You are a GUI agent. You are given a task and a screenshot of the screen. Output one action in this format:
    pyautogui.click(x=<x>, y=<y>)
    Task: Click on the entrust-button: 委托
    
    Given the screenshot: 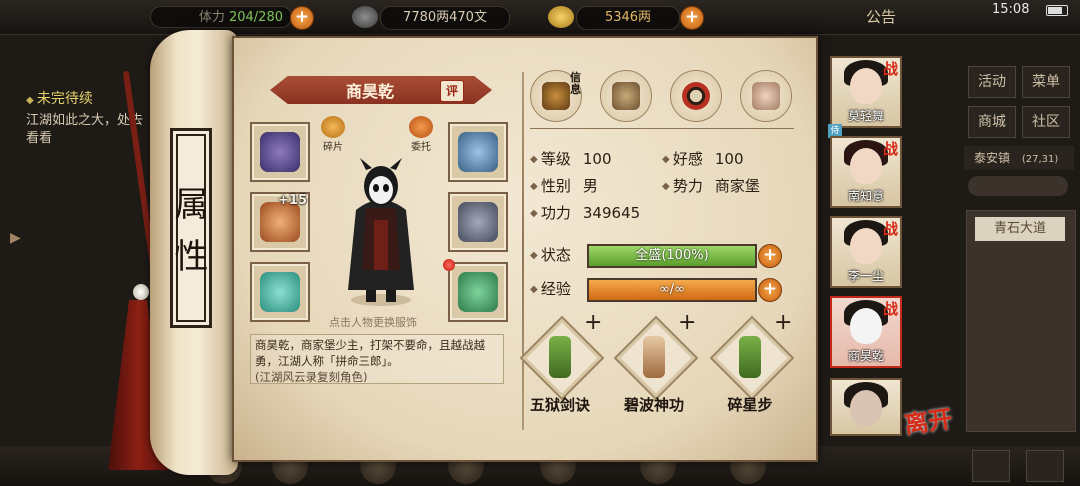 What is the action you would take?
    pyautogui.click(x=421, y=134)
    